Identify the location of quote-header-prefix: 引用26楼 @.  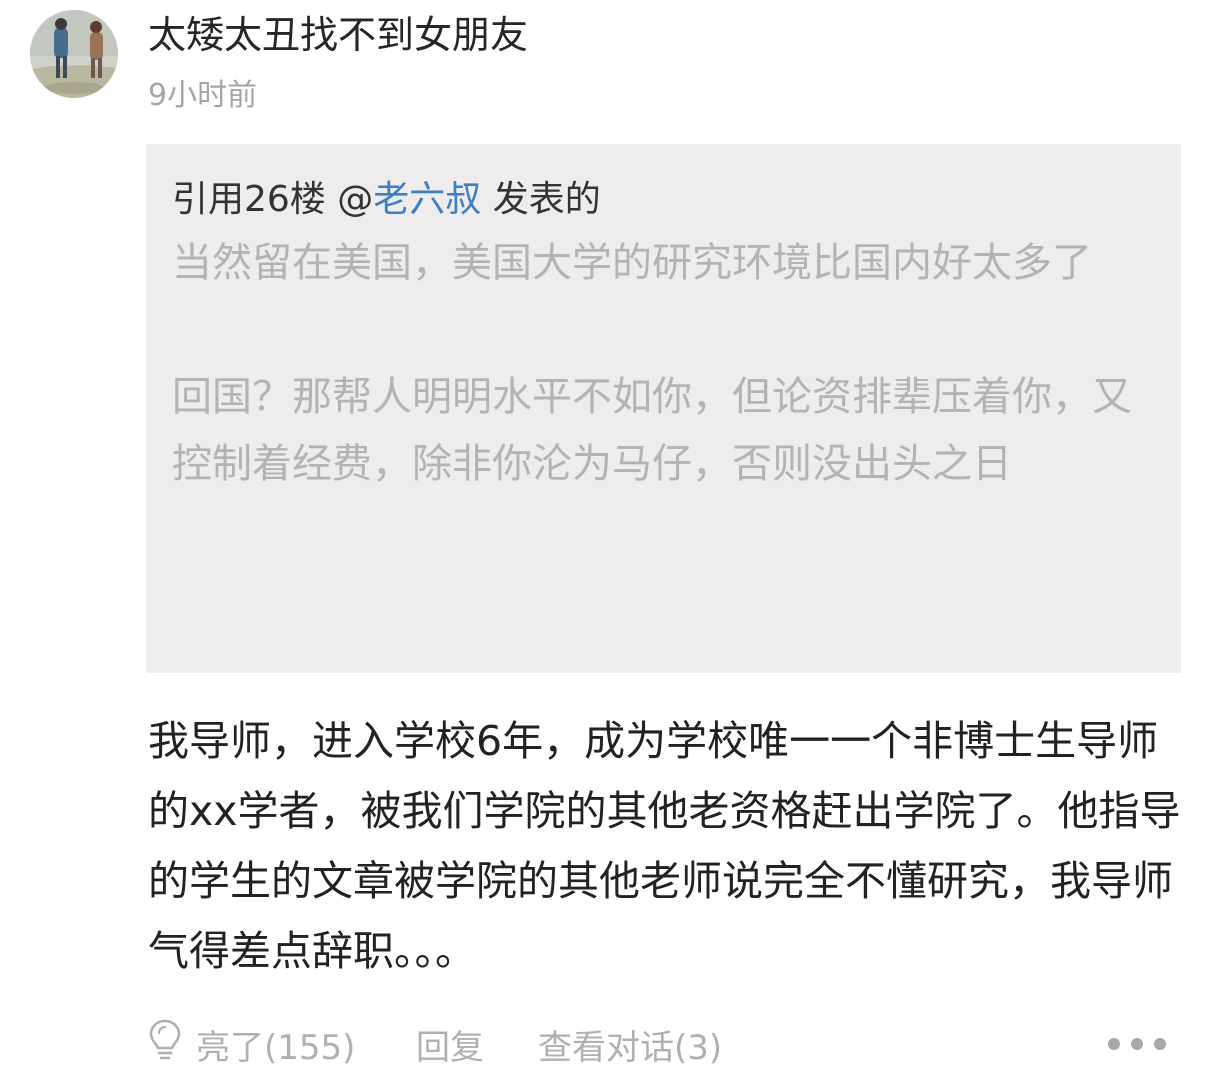
(273, 199).